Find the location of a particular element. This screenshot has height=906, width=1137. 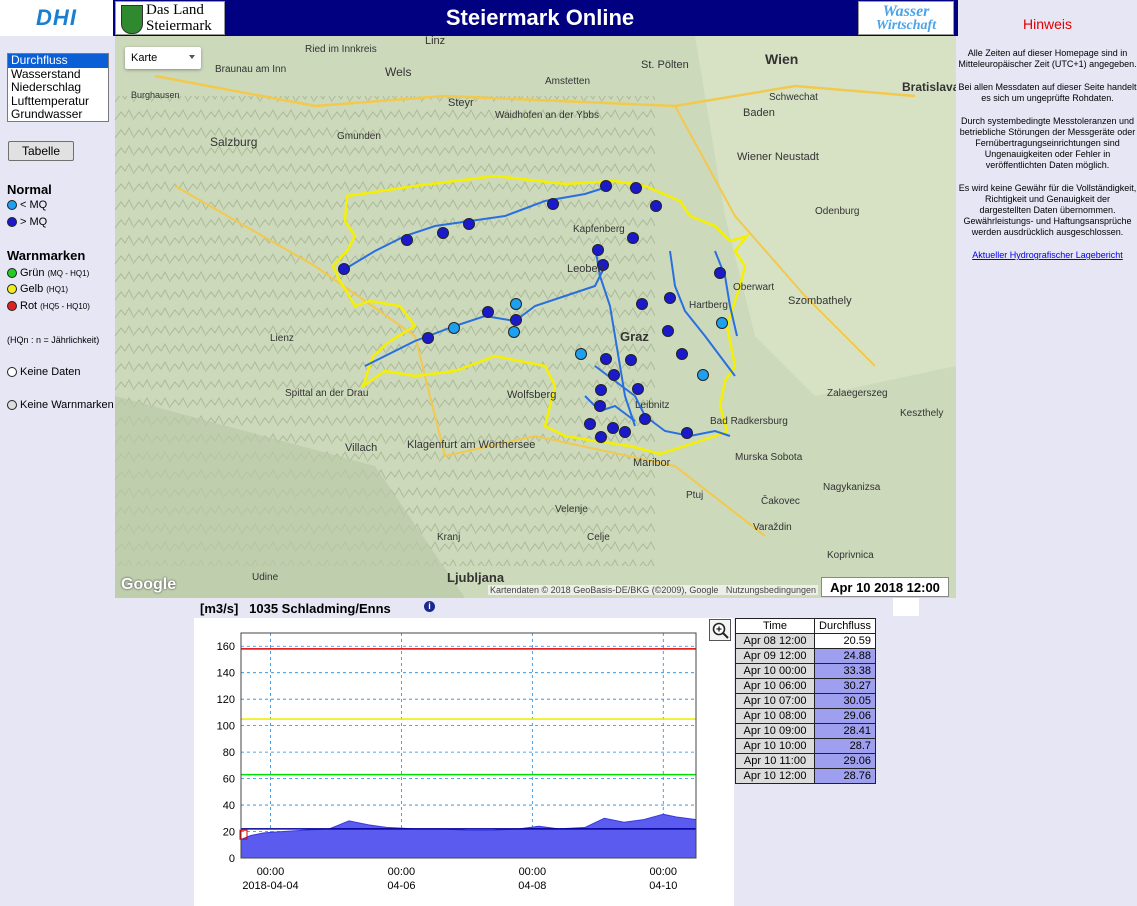

legend-label: < MQ is located at coordinates (34, 205).